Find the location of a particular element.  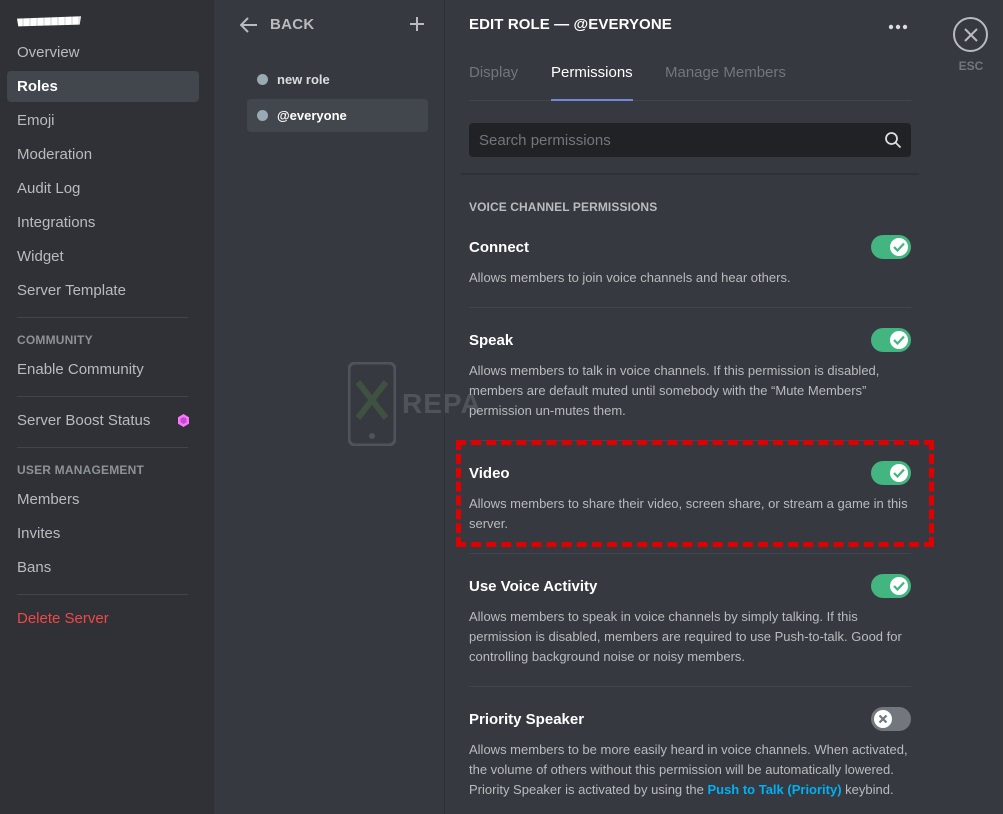

permission-name: Video is located at coordinates (489, 473).